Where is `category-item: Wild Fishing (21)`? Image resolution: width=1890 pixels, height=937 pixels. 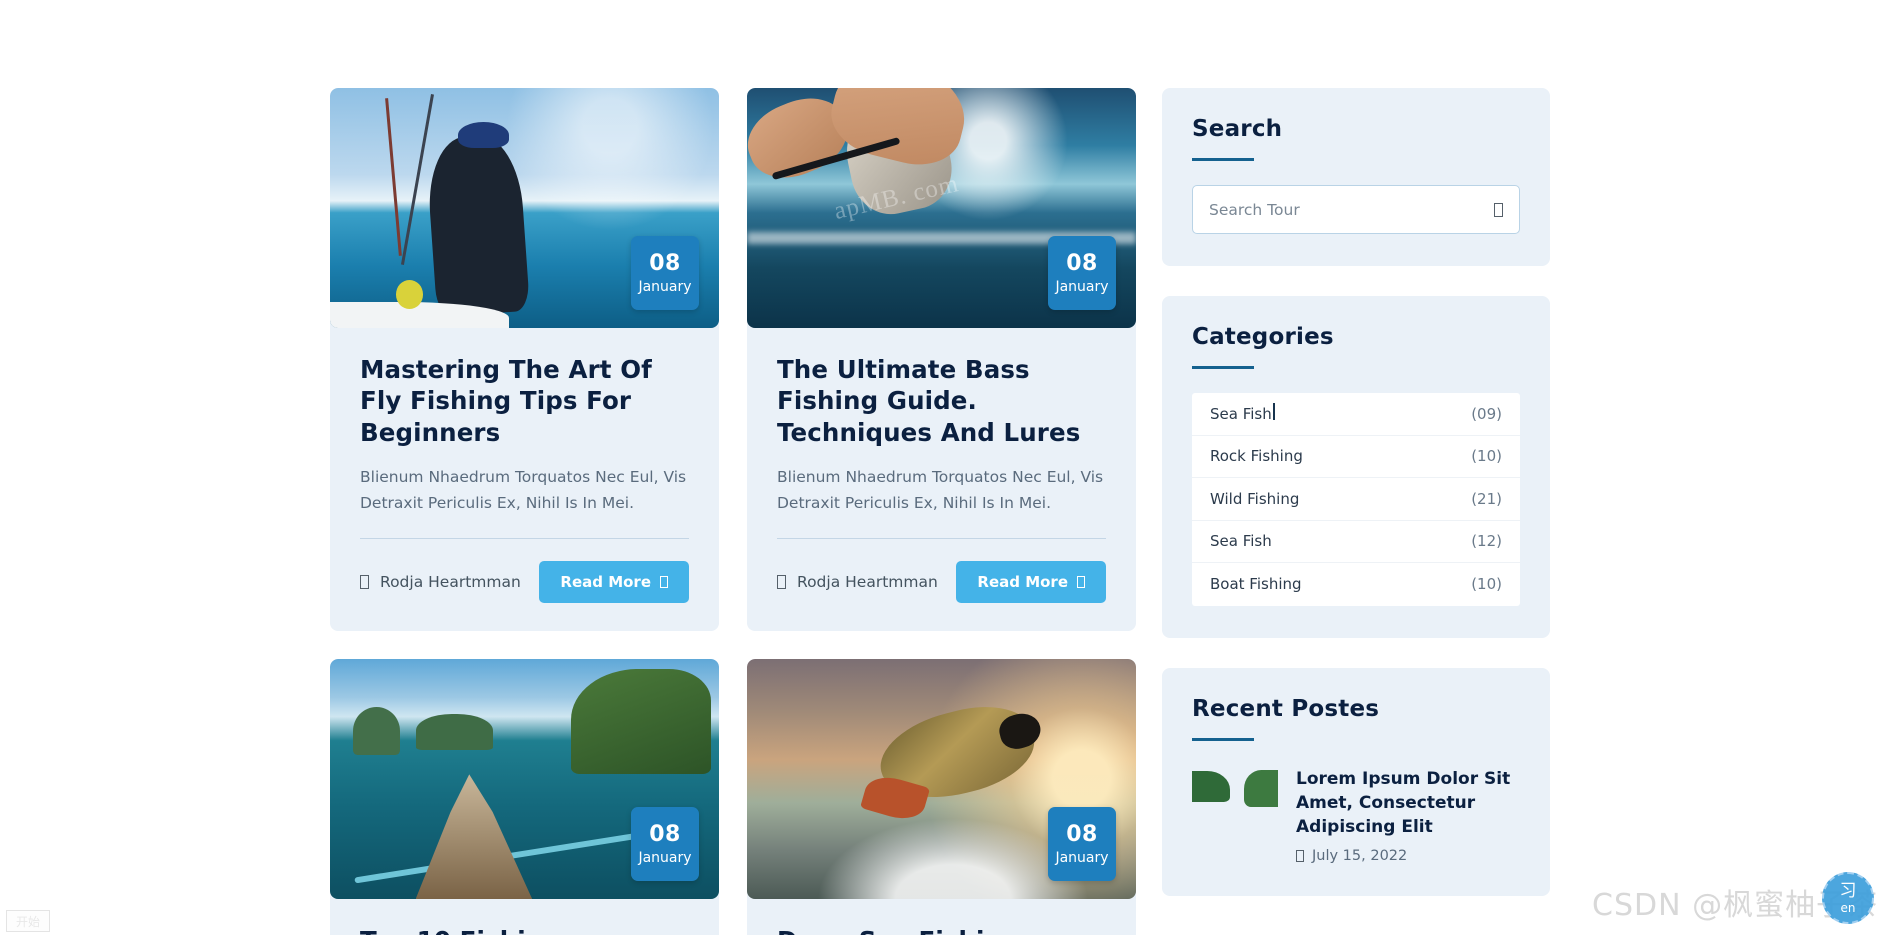
category-item: Wild Fishing (21) is located at coordinates (1356, 499).